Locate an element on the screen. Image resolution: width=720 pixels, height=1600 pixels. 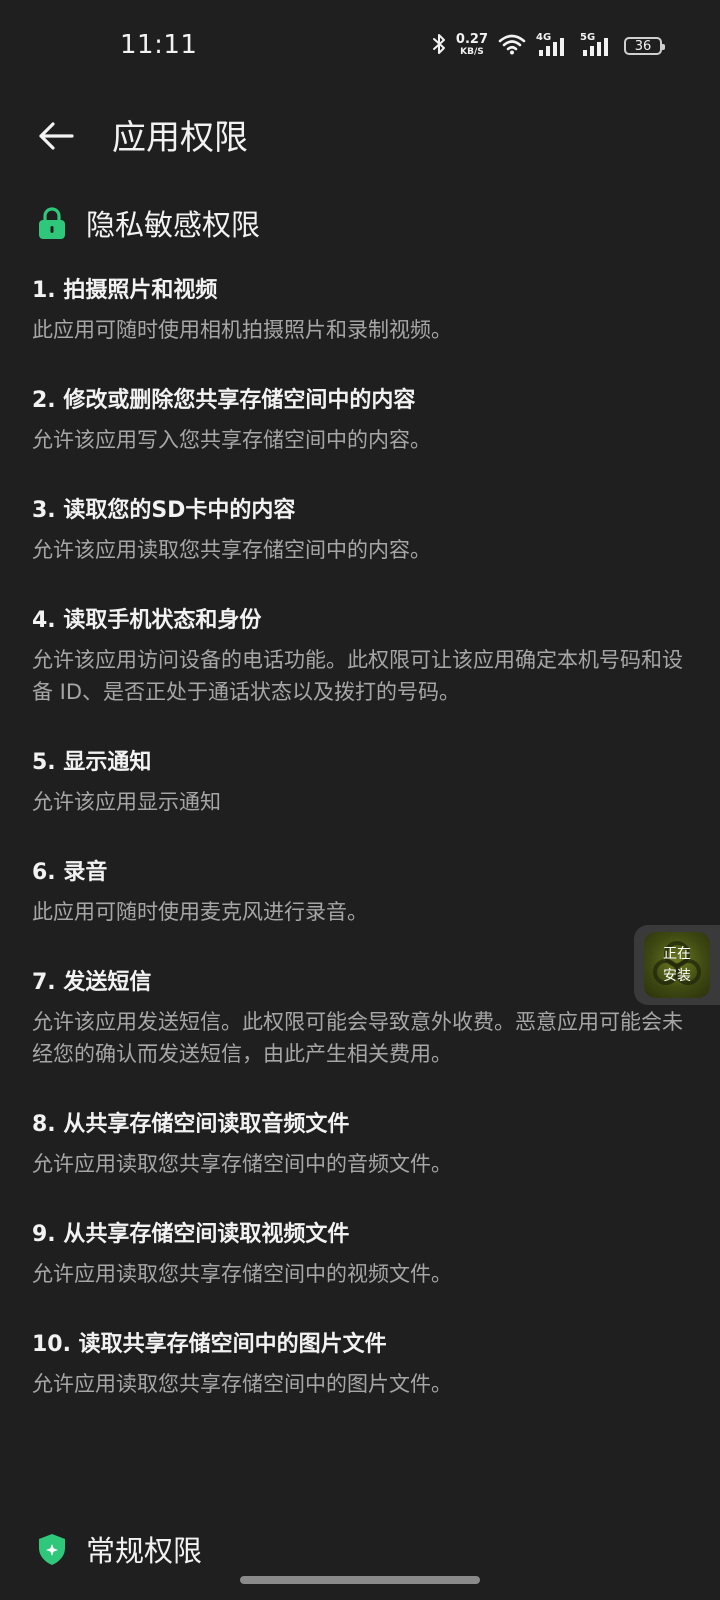
installing-label: 正在安装 is located at coordinates (677, 965).